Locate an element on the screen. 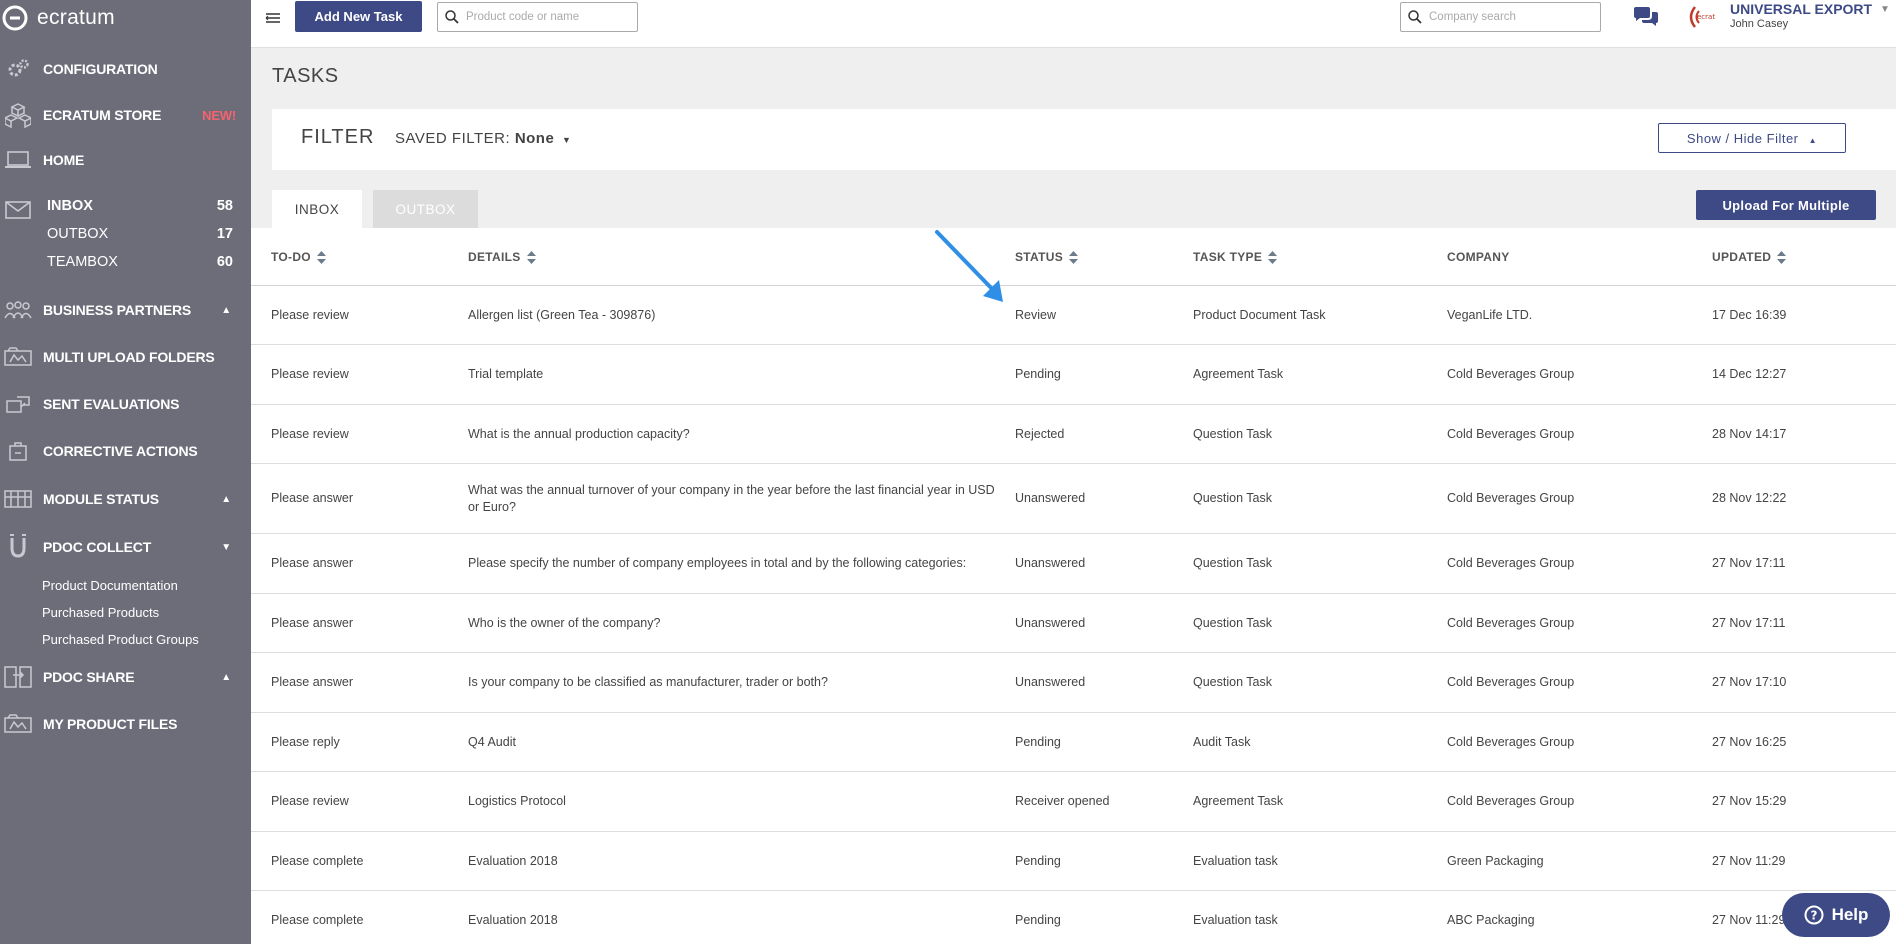  product-search is located at coordinates (537, 17).